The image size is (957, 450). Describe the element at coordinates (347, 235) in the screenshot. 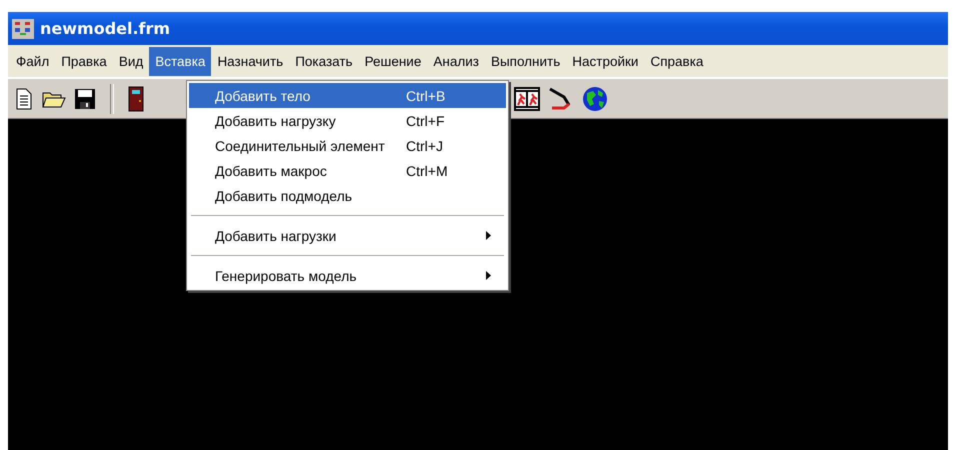

I see `menu-option: Добавить нагрузки` at that location.